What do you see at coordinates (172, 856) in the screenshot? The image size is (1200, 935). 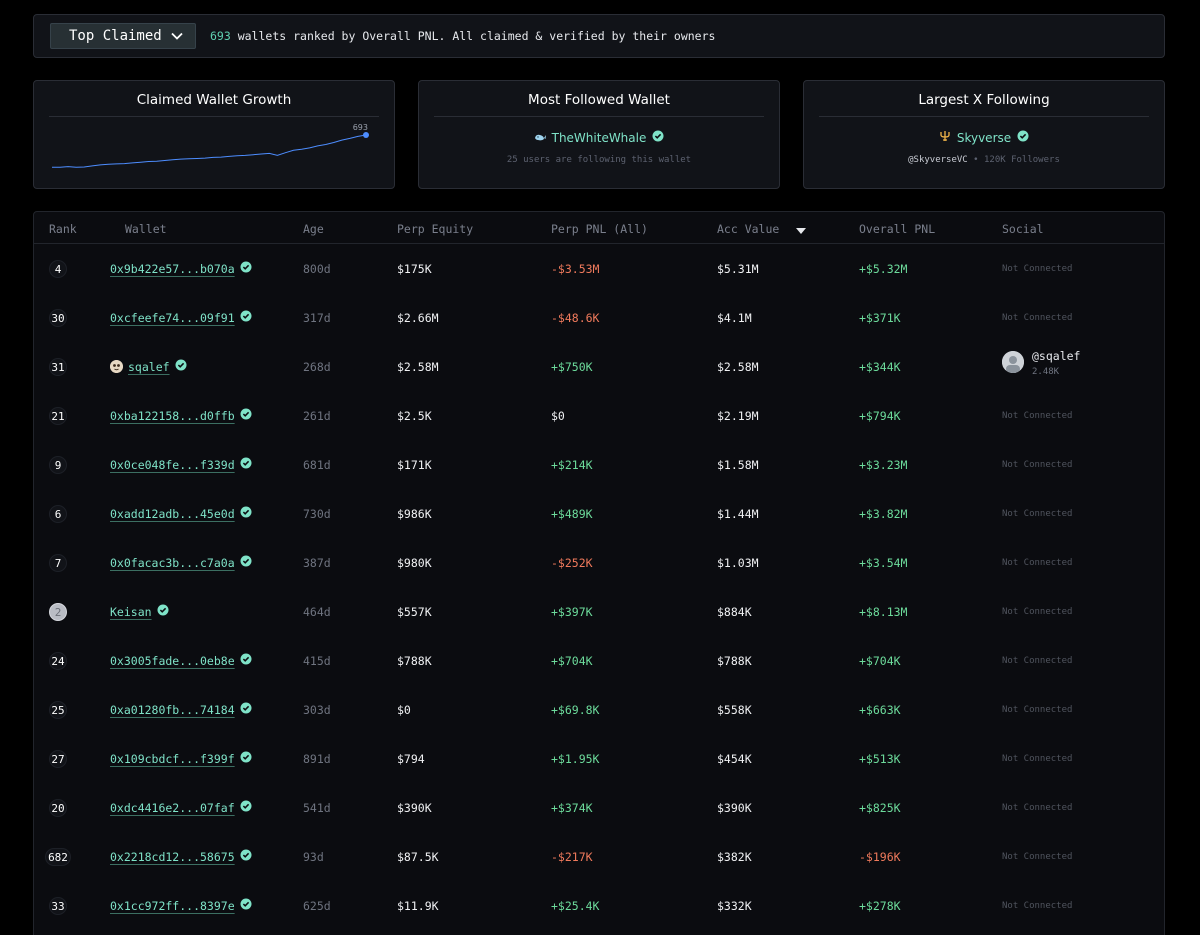 I see `wallet-address: 0x2218cd12...58675` at bounding box center [172, 856].